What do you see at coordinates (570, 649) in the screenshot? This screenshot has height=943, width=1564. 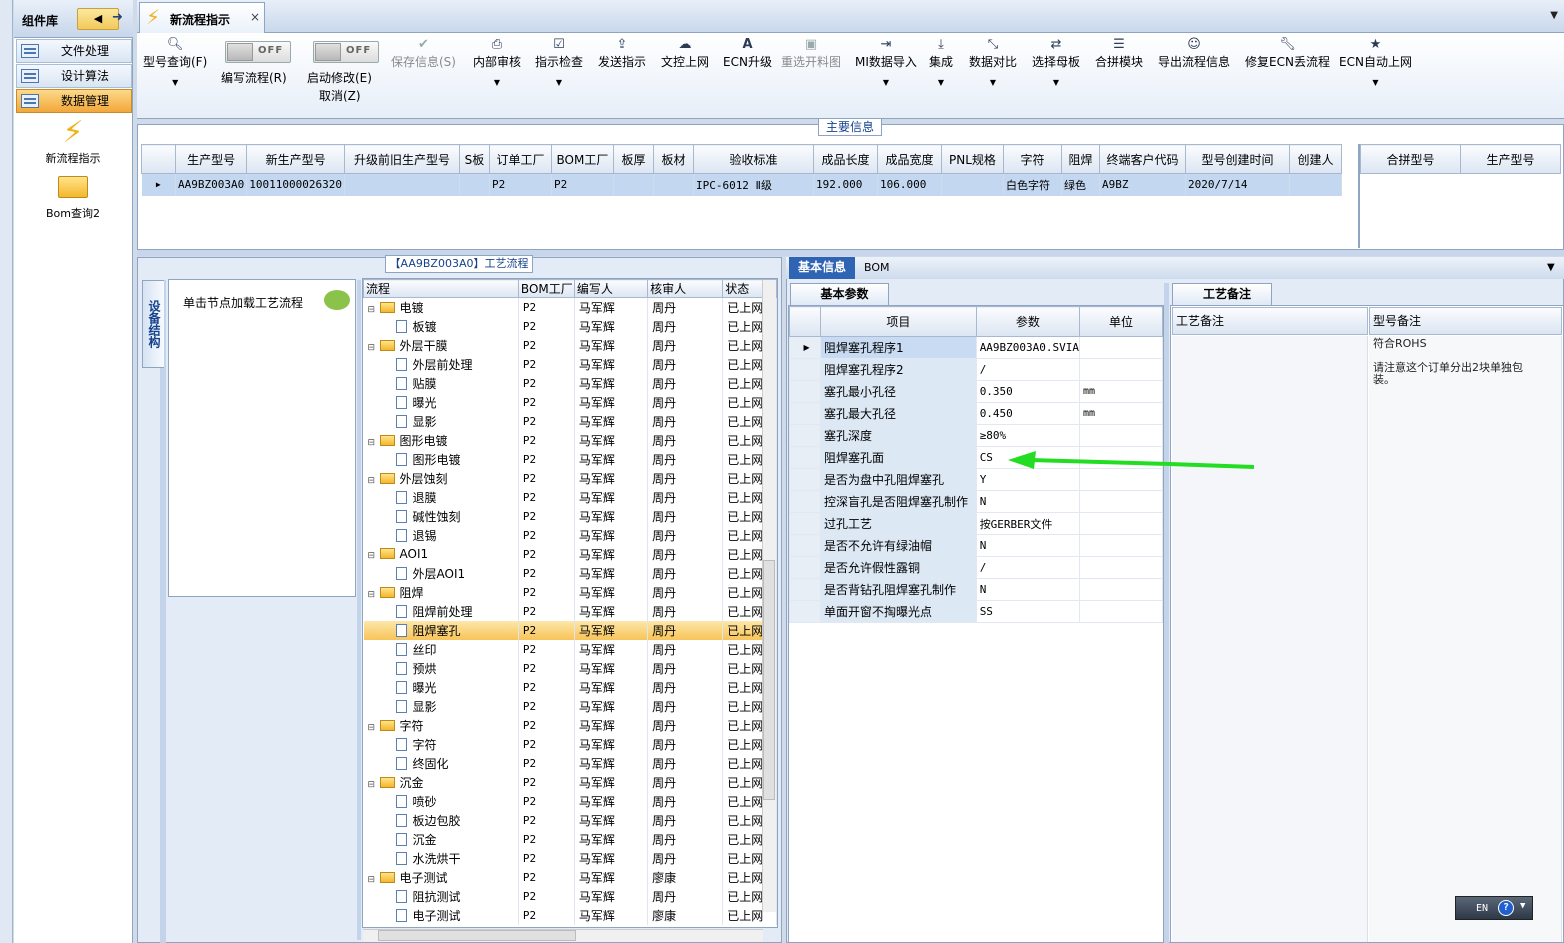 I see `tree-row: 丝印 P2 马军辉 周丹 已上网` at bounding box center [570, 649].